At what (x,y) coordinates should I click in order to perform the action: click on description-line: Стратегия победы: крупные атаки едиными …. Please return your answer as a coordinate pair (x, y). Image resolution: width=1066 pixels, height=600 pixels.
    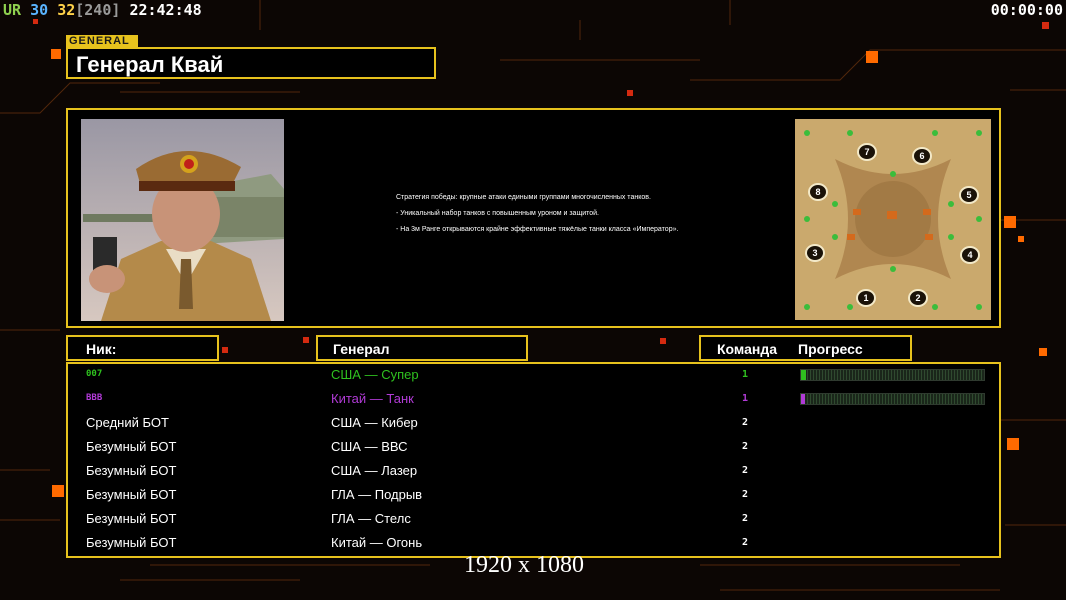
    Looking at the image, I should click on (523, 197).